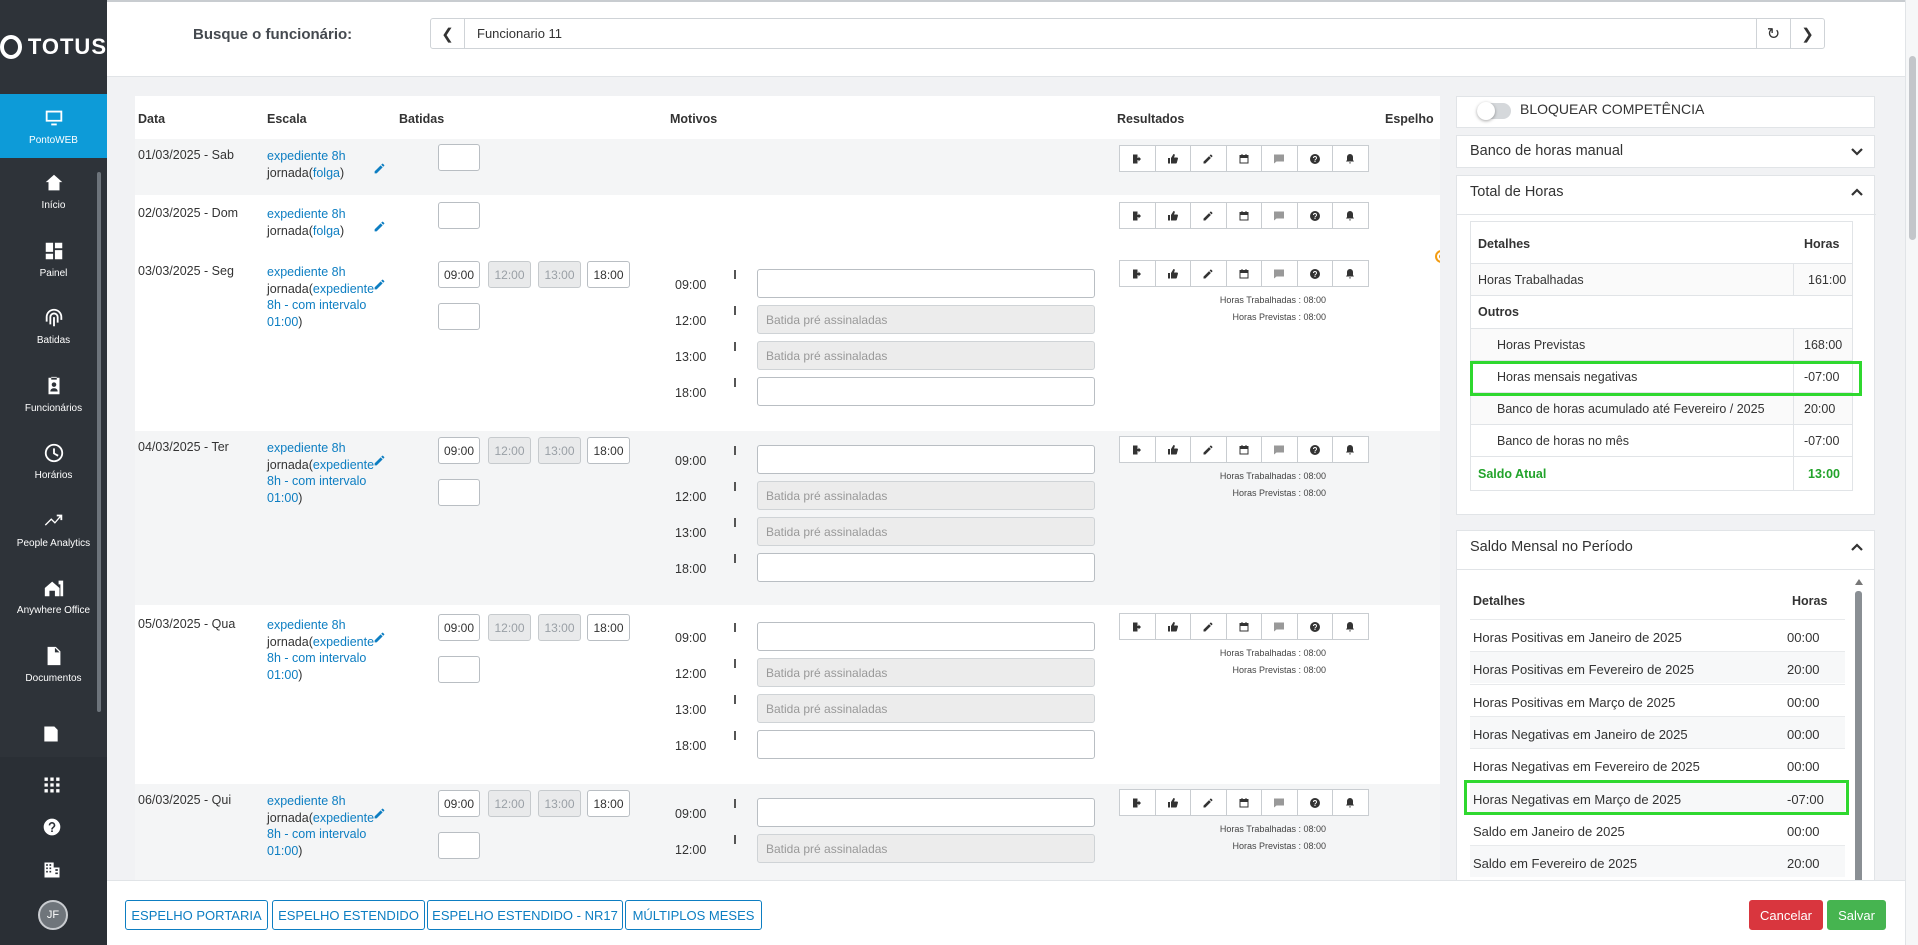 The height and width of the screenshot is (945, 1918). What do you see at coordinates (52, 735) in the screenshot?
I see `report-icon` at bounding box center [52, 735].